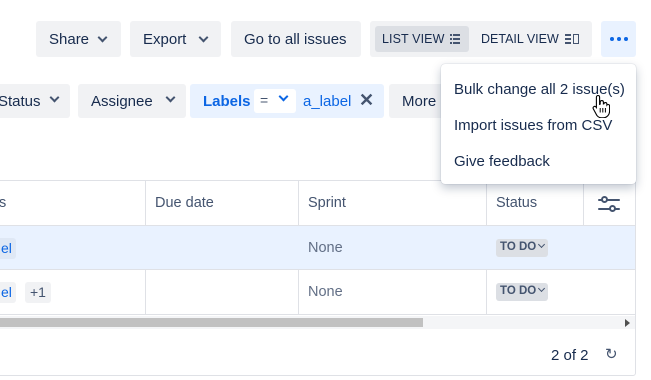 The width and height of the screenshot is (651, 380). What do you see at coordinates (366, 100) in the screenshot?
I see `close-icon: ✕` at bounding box center [366, 100].